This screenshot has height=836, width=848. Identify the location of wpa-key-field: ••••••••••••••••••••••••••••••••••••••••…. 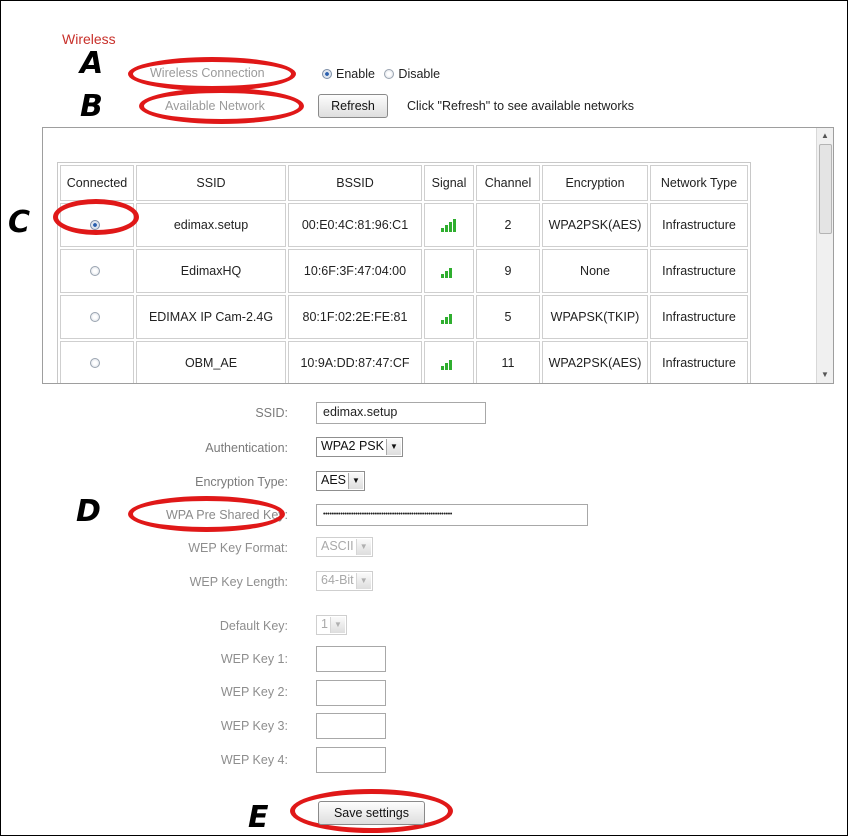
(452, 515).